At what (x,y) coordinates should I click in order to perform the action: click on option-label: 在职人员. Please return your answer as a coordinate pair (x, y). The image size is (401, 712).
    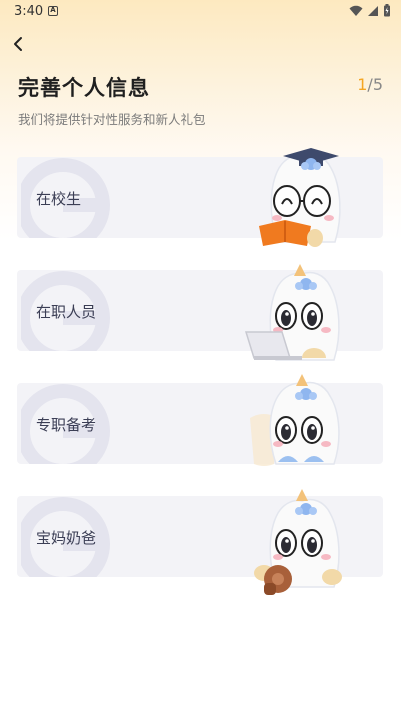
    Looking at the image, I should click on (66, 312).